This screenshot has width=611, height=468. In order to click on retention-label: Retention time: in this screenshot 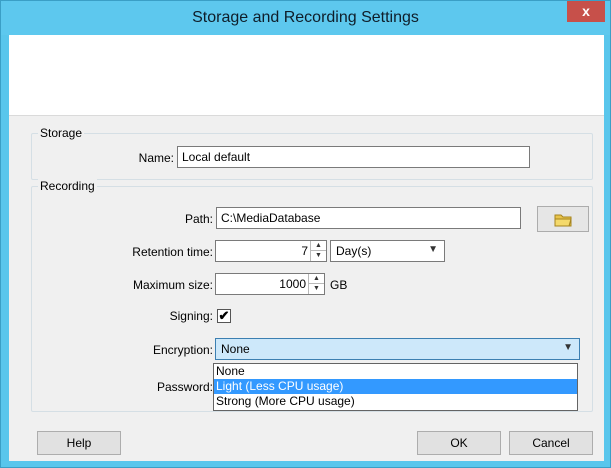, I will do `click(172, 252)`.